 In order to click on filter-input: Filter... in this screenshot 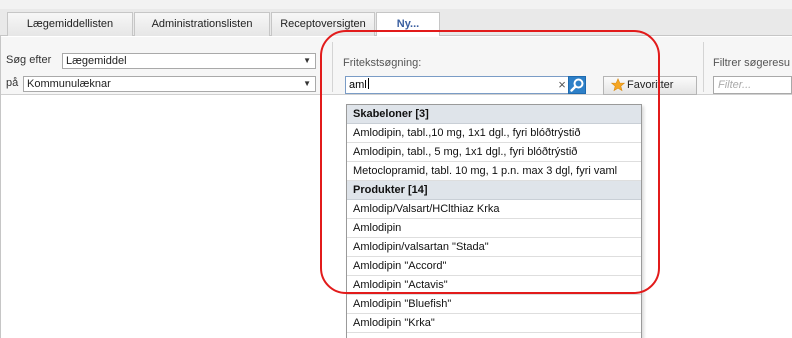, I will do `click(752, 85)`.